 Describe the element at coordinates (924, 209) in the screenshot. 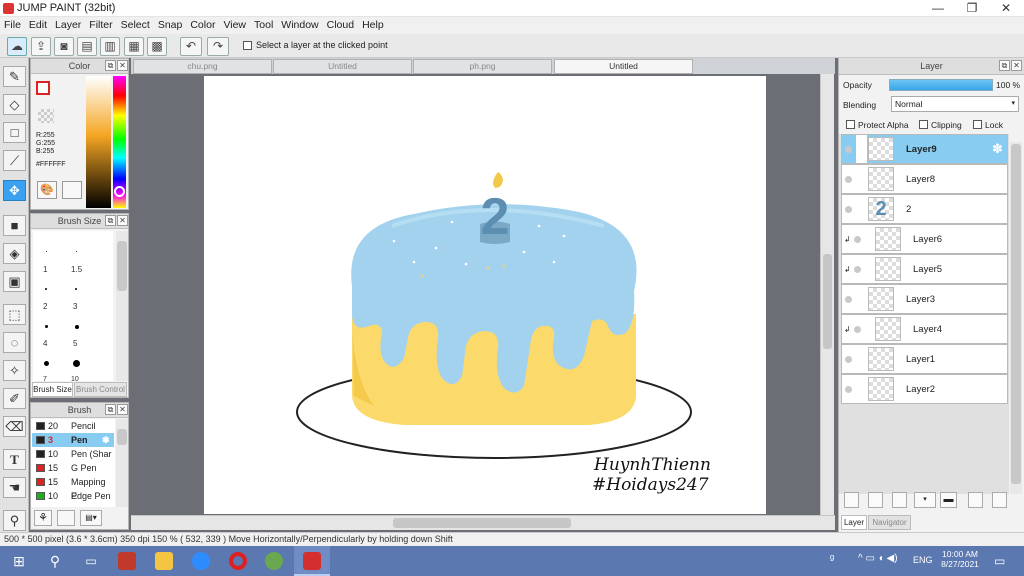

I see `layer-row-2: 22` at that location.